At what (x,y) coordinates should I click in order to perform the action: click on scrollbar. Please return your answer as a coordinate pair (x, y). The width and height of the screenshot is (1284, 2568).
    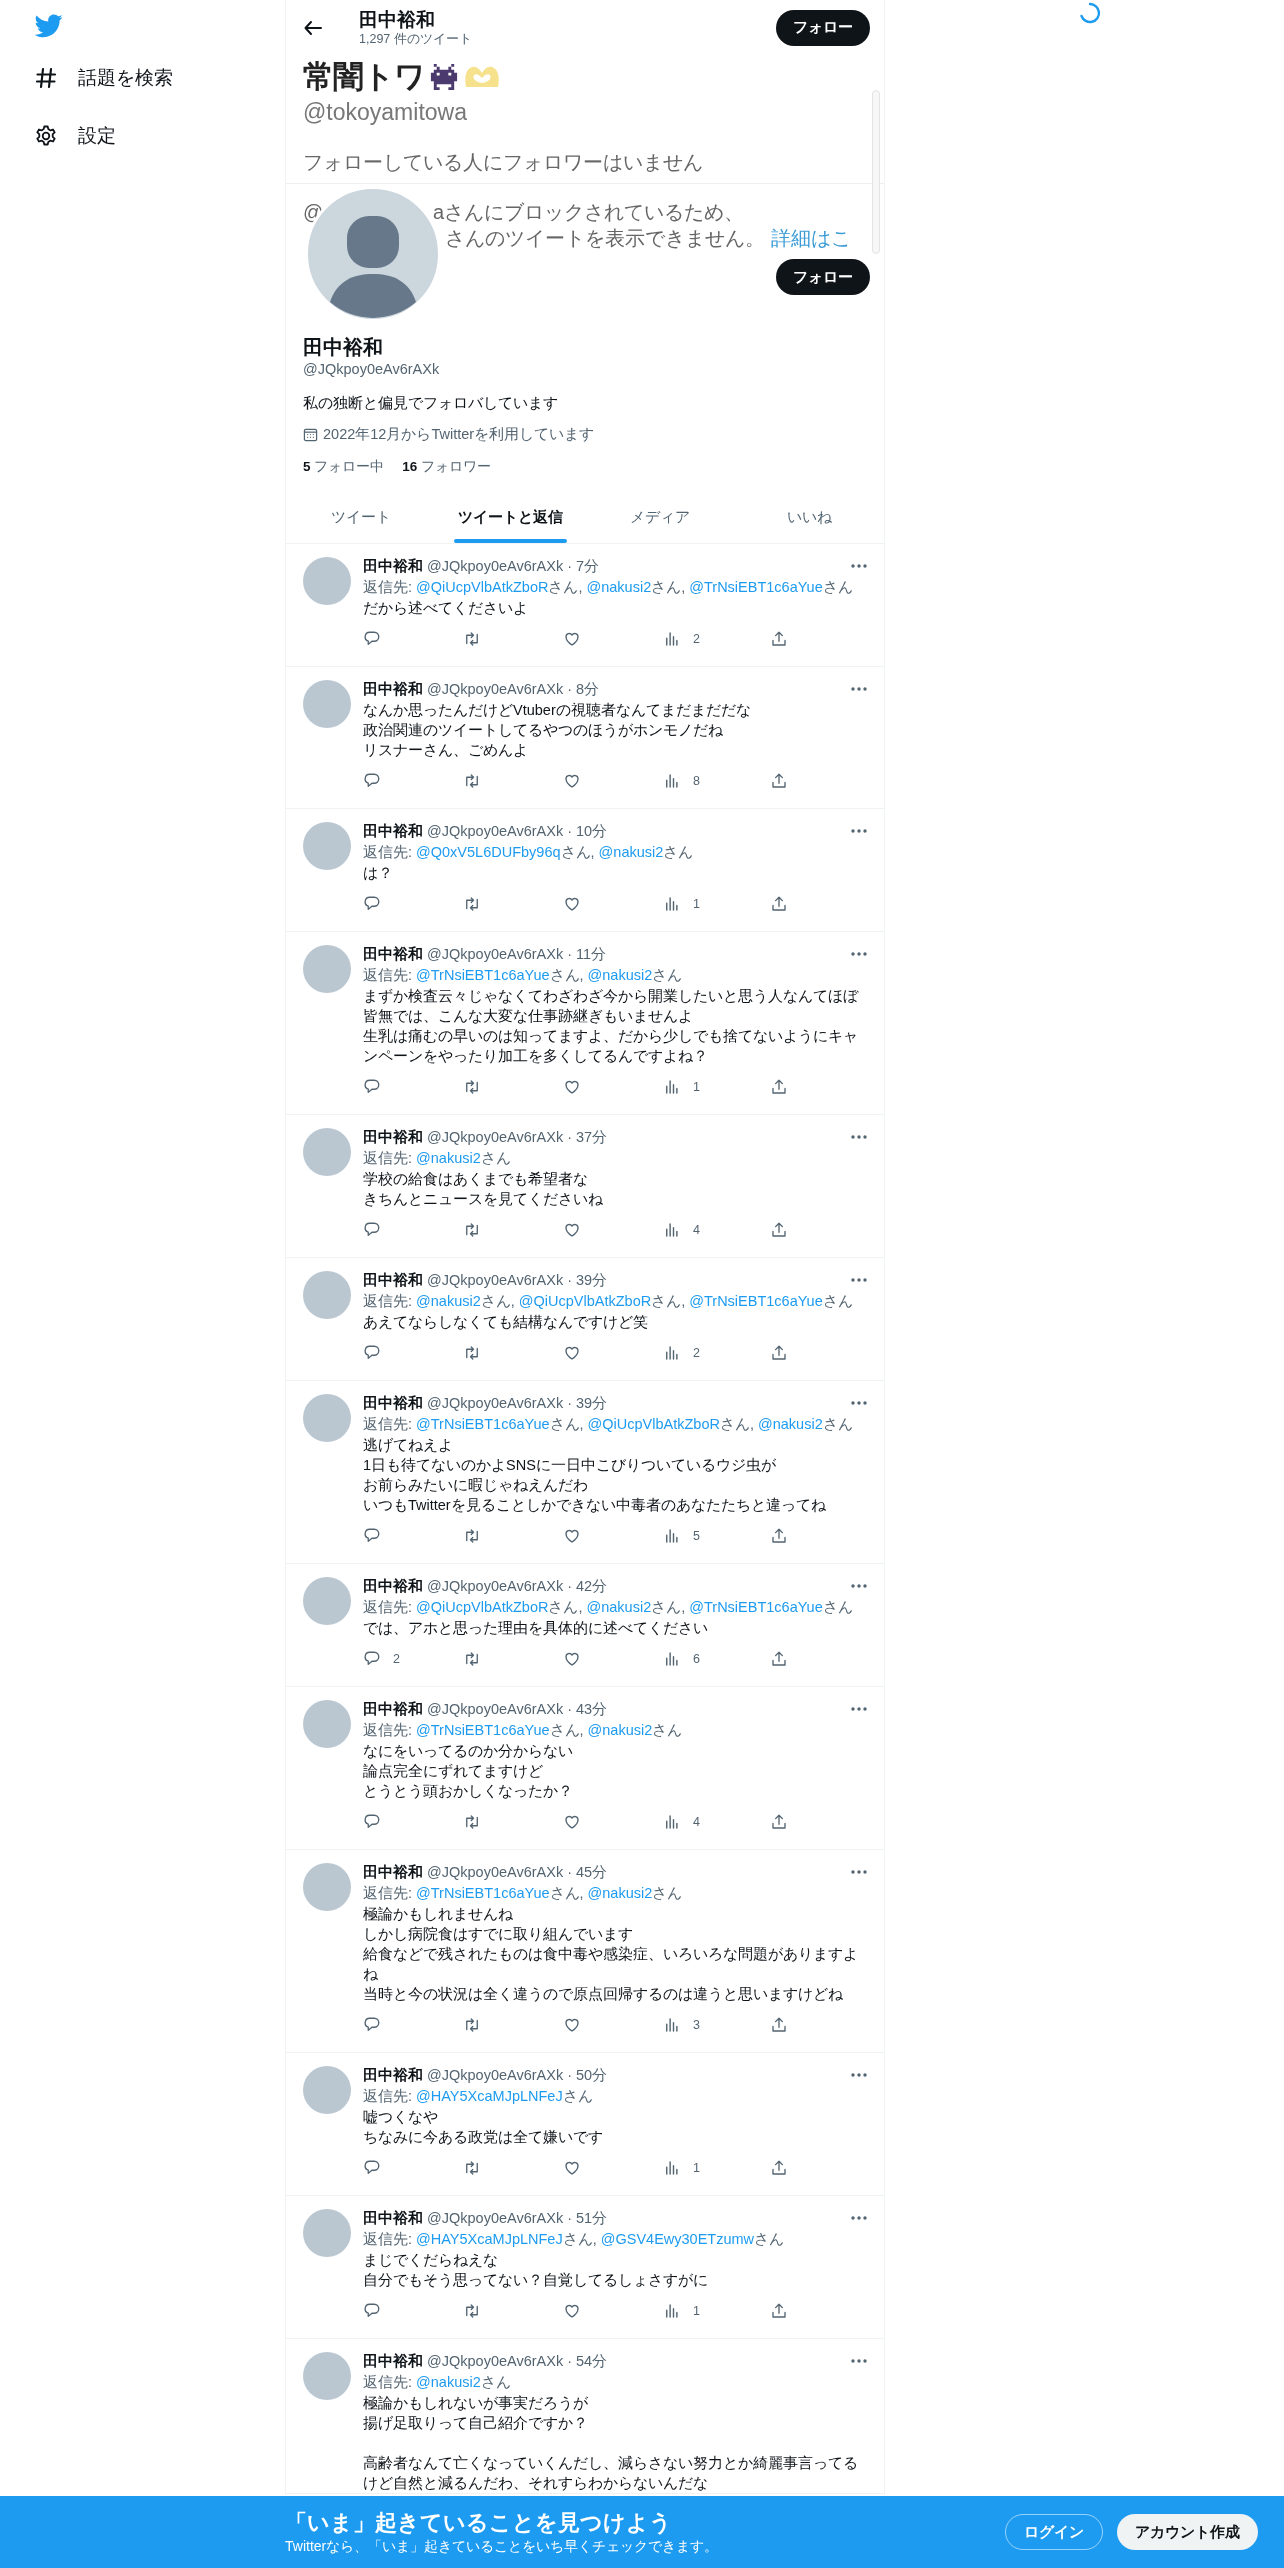
    Looking at the image, I should click on (876, 172).